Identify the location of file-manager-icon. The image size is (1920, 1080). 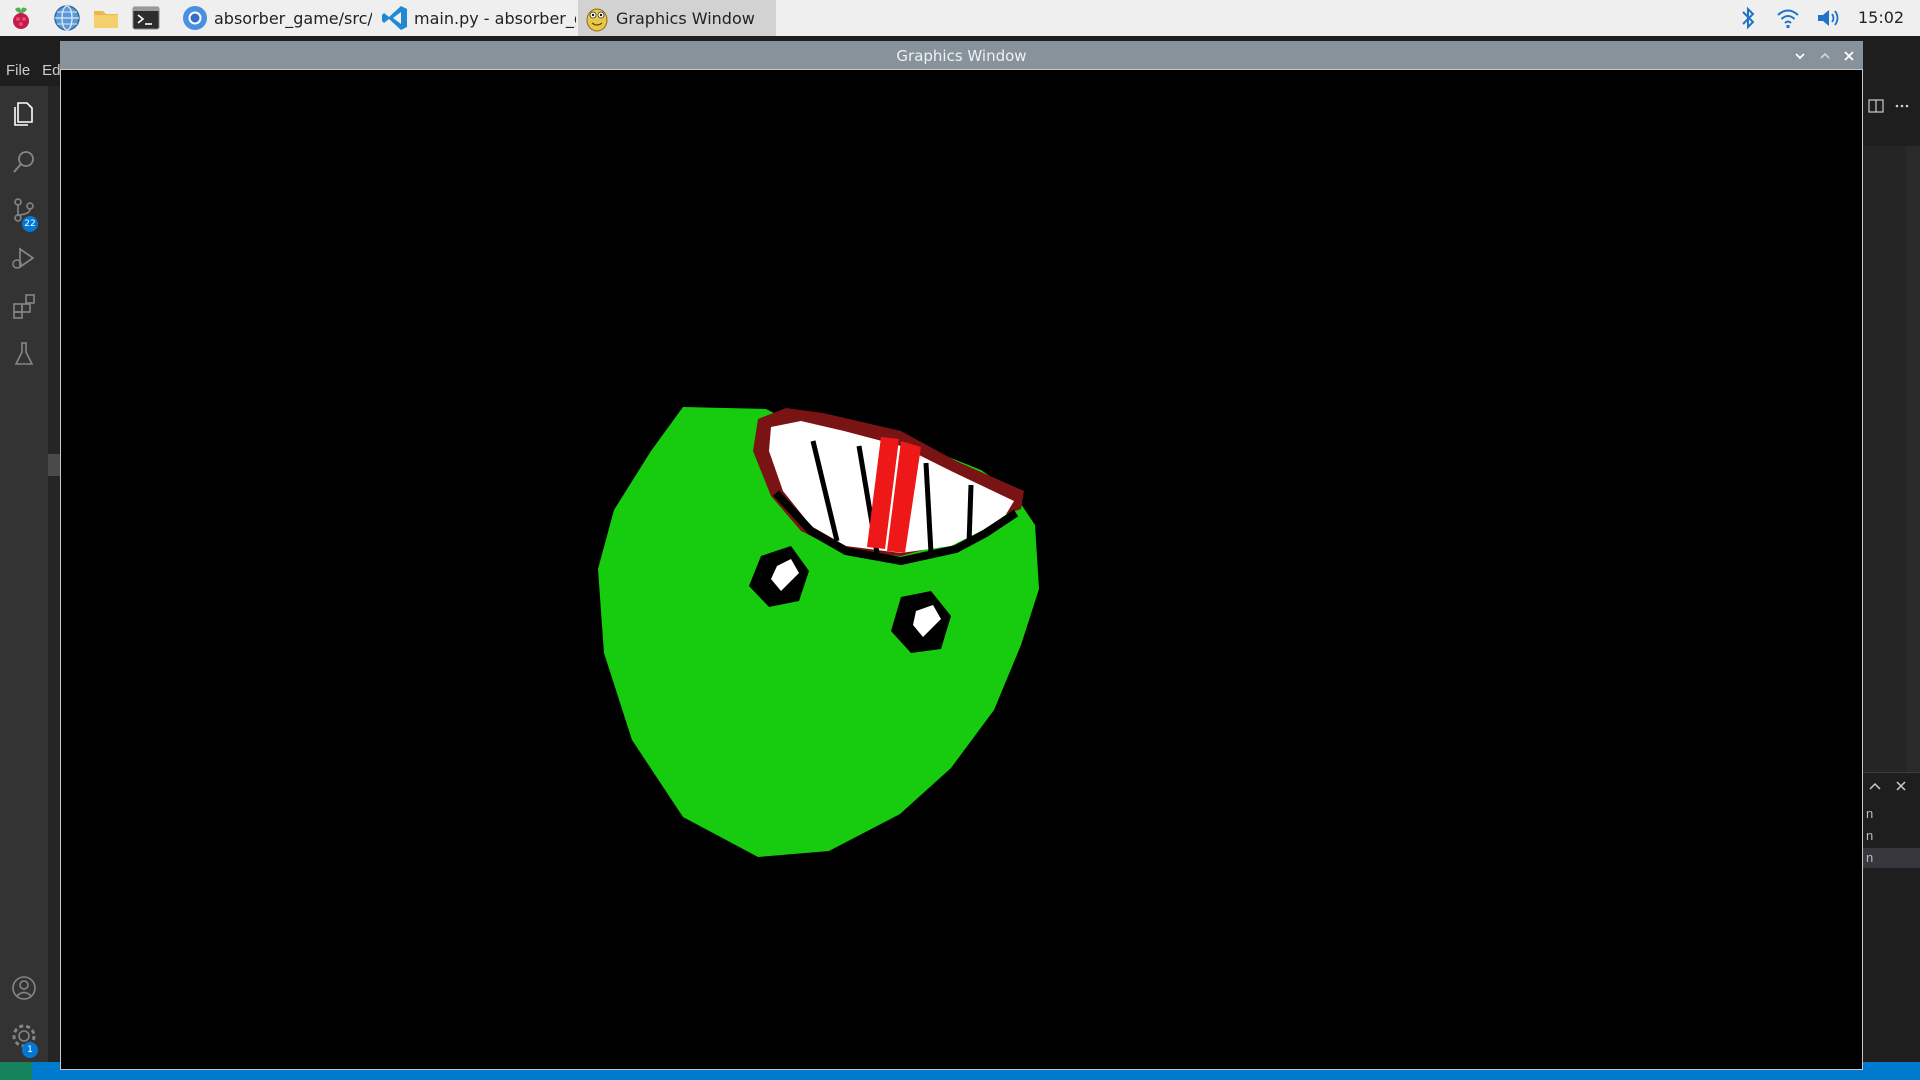
(106, 18).